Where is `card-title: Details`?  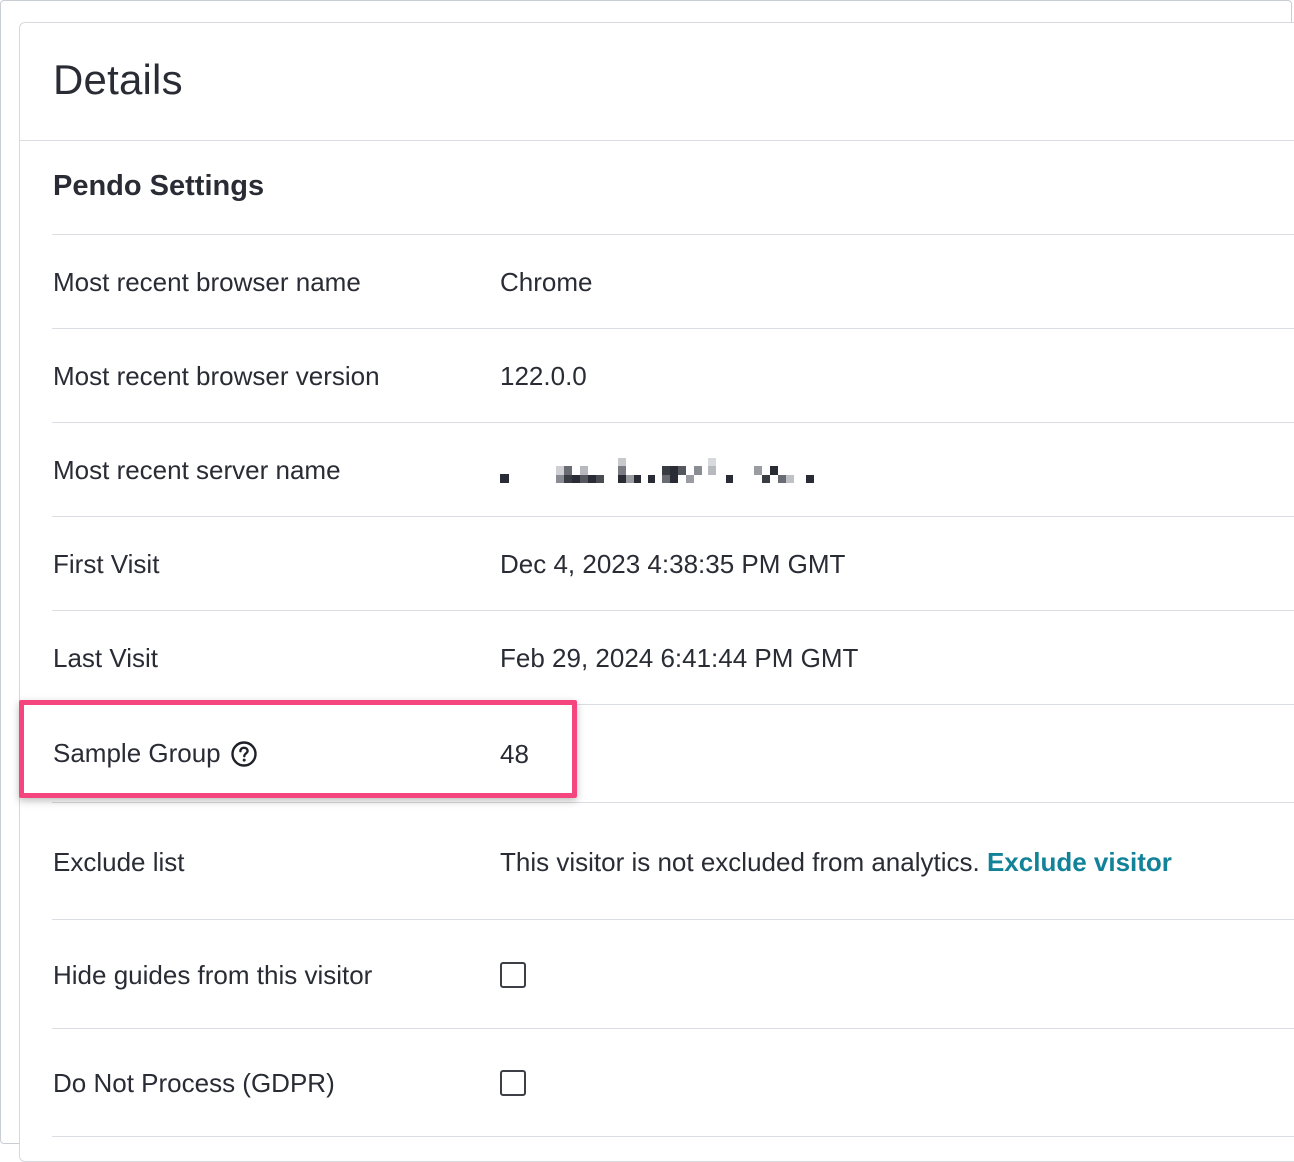
card-title: Details is located at coordinates (118, 79).